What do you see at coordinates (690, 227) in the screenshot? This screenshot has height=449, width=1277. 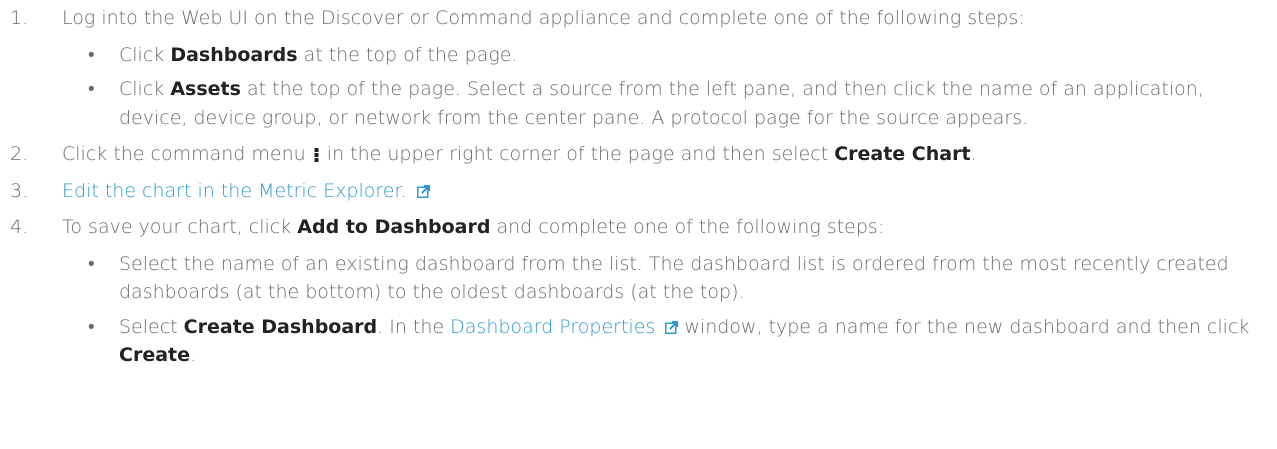 I see `step-text-post: and complete one of the following steps:` at bounding box center [690, 227].